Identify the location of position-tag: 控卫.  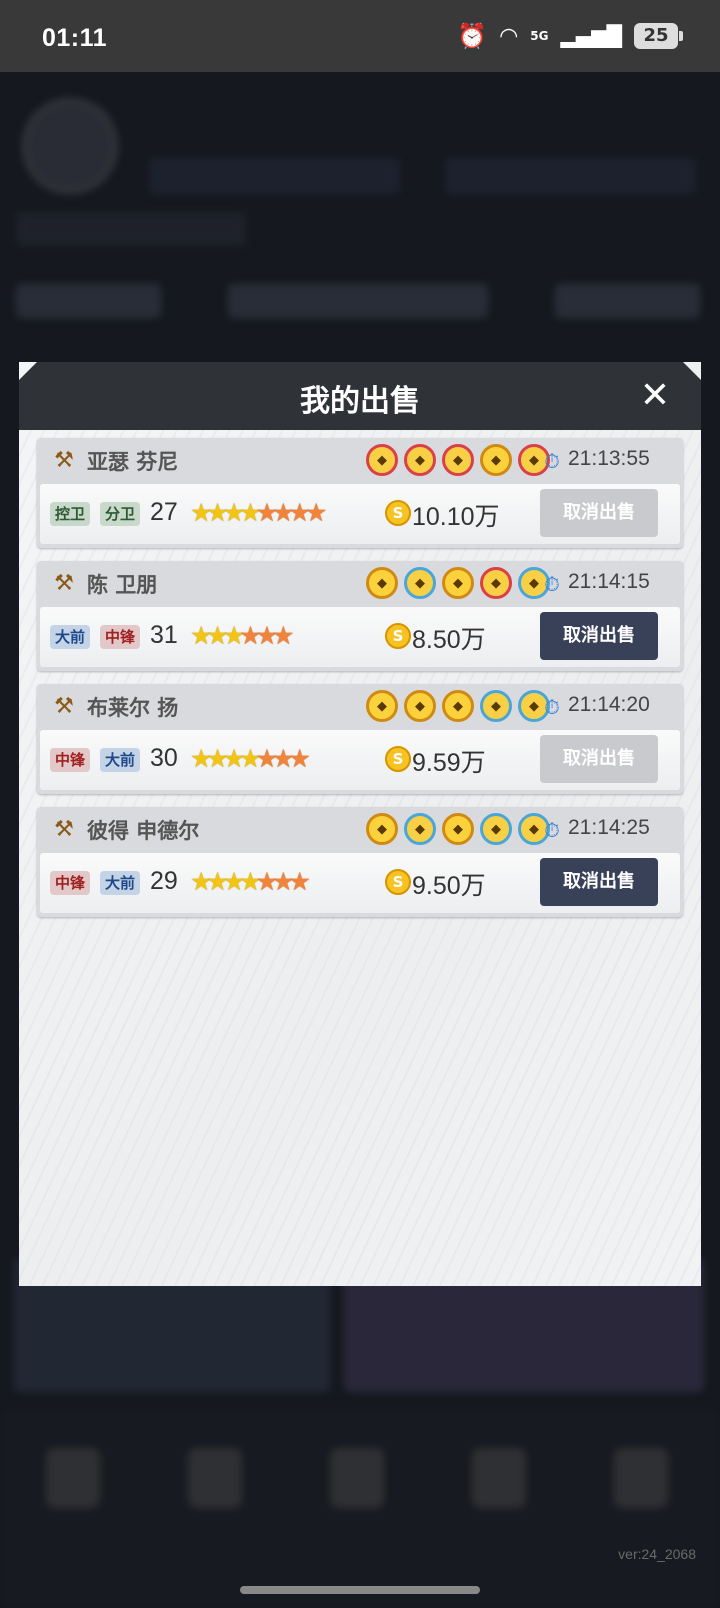
(70, 514).